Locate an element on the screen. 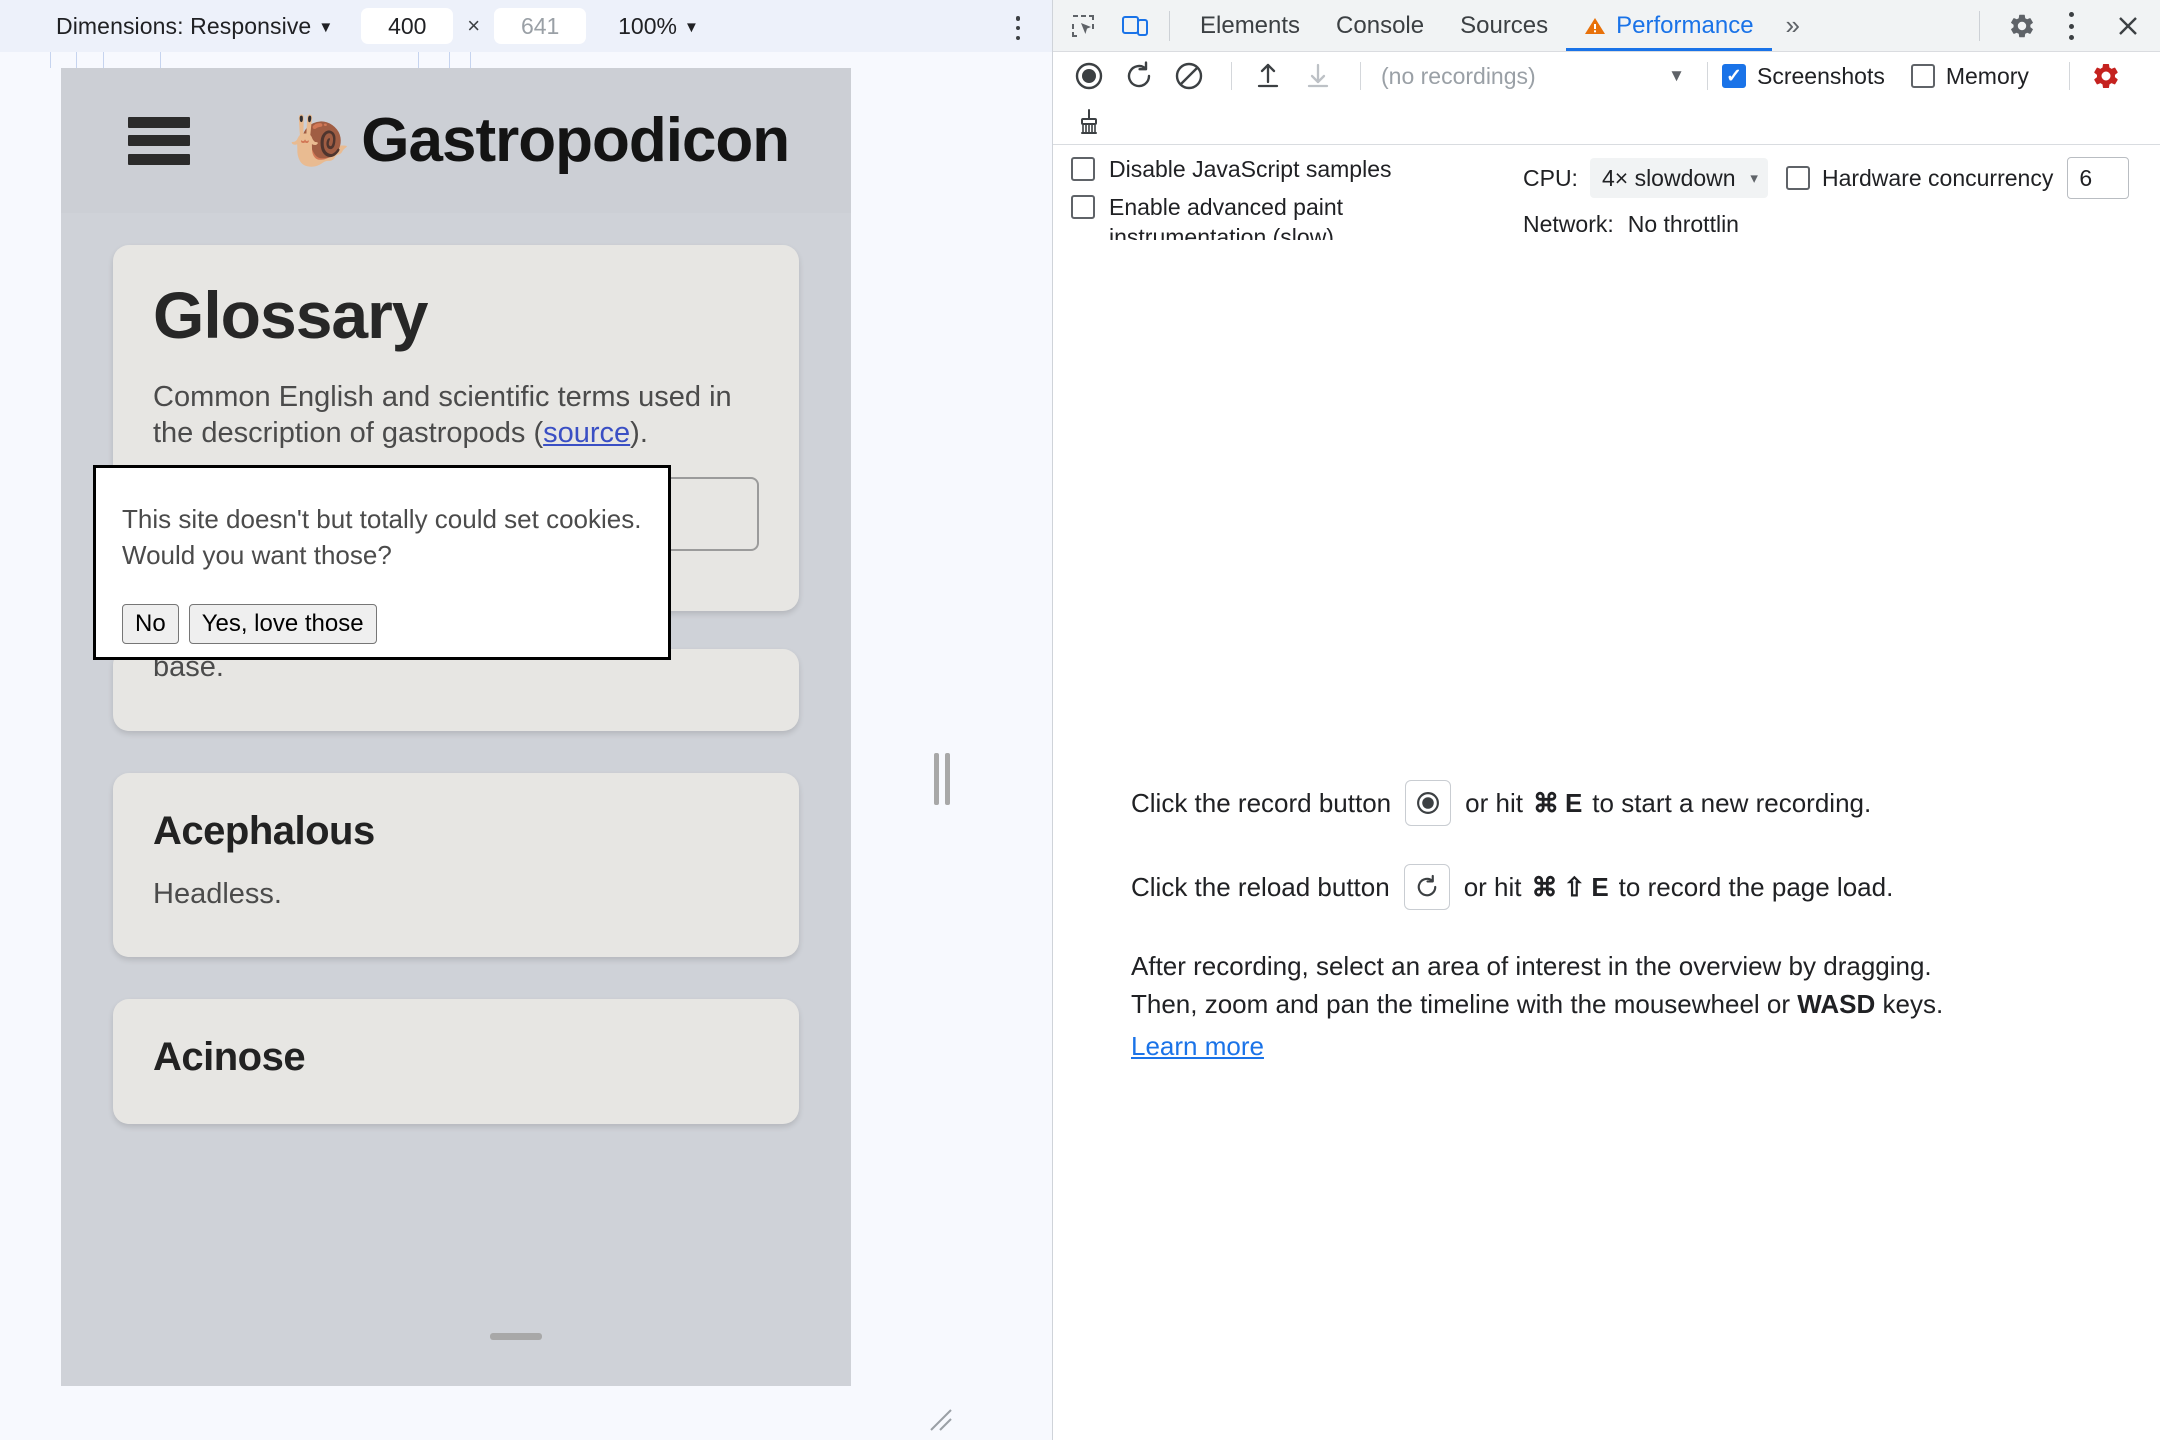  snail-icon: 🐌 is located at coordinates (319, 140).